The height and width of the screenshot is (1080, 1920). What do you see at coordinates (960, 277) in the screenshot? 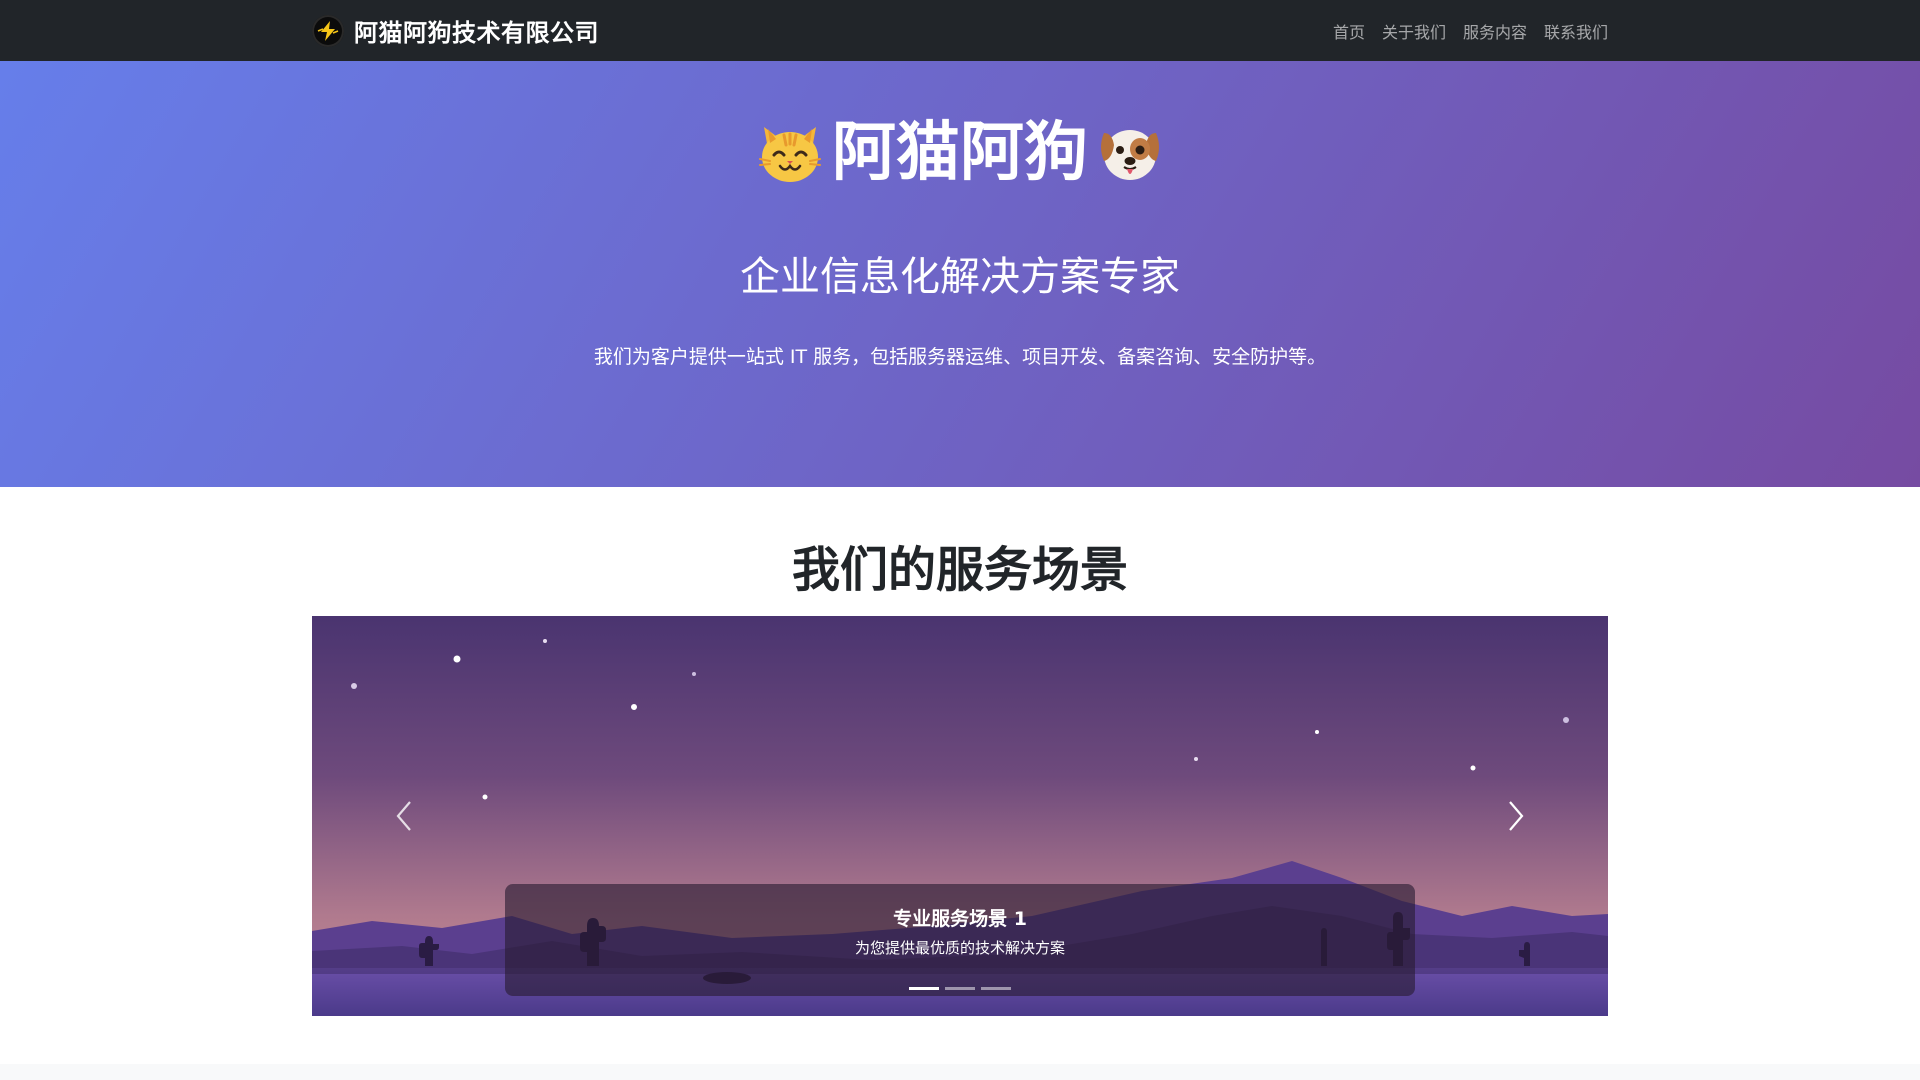
I see `hero-subtitle: 企业信息化解决方案专家` at bounding box center [960, 277].